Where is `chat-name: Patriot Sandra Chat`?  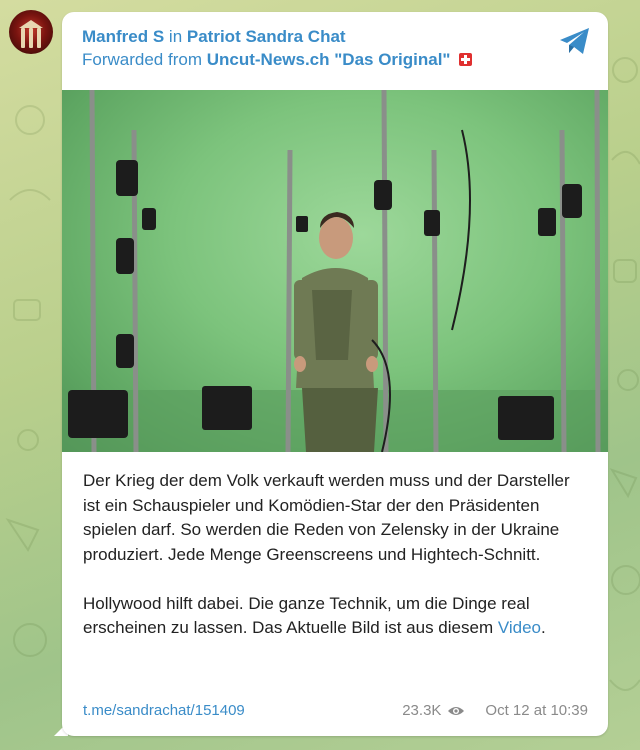
chat-name: Patriot Sandra Chat is located at coordinates (266, 36).